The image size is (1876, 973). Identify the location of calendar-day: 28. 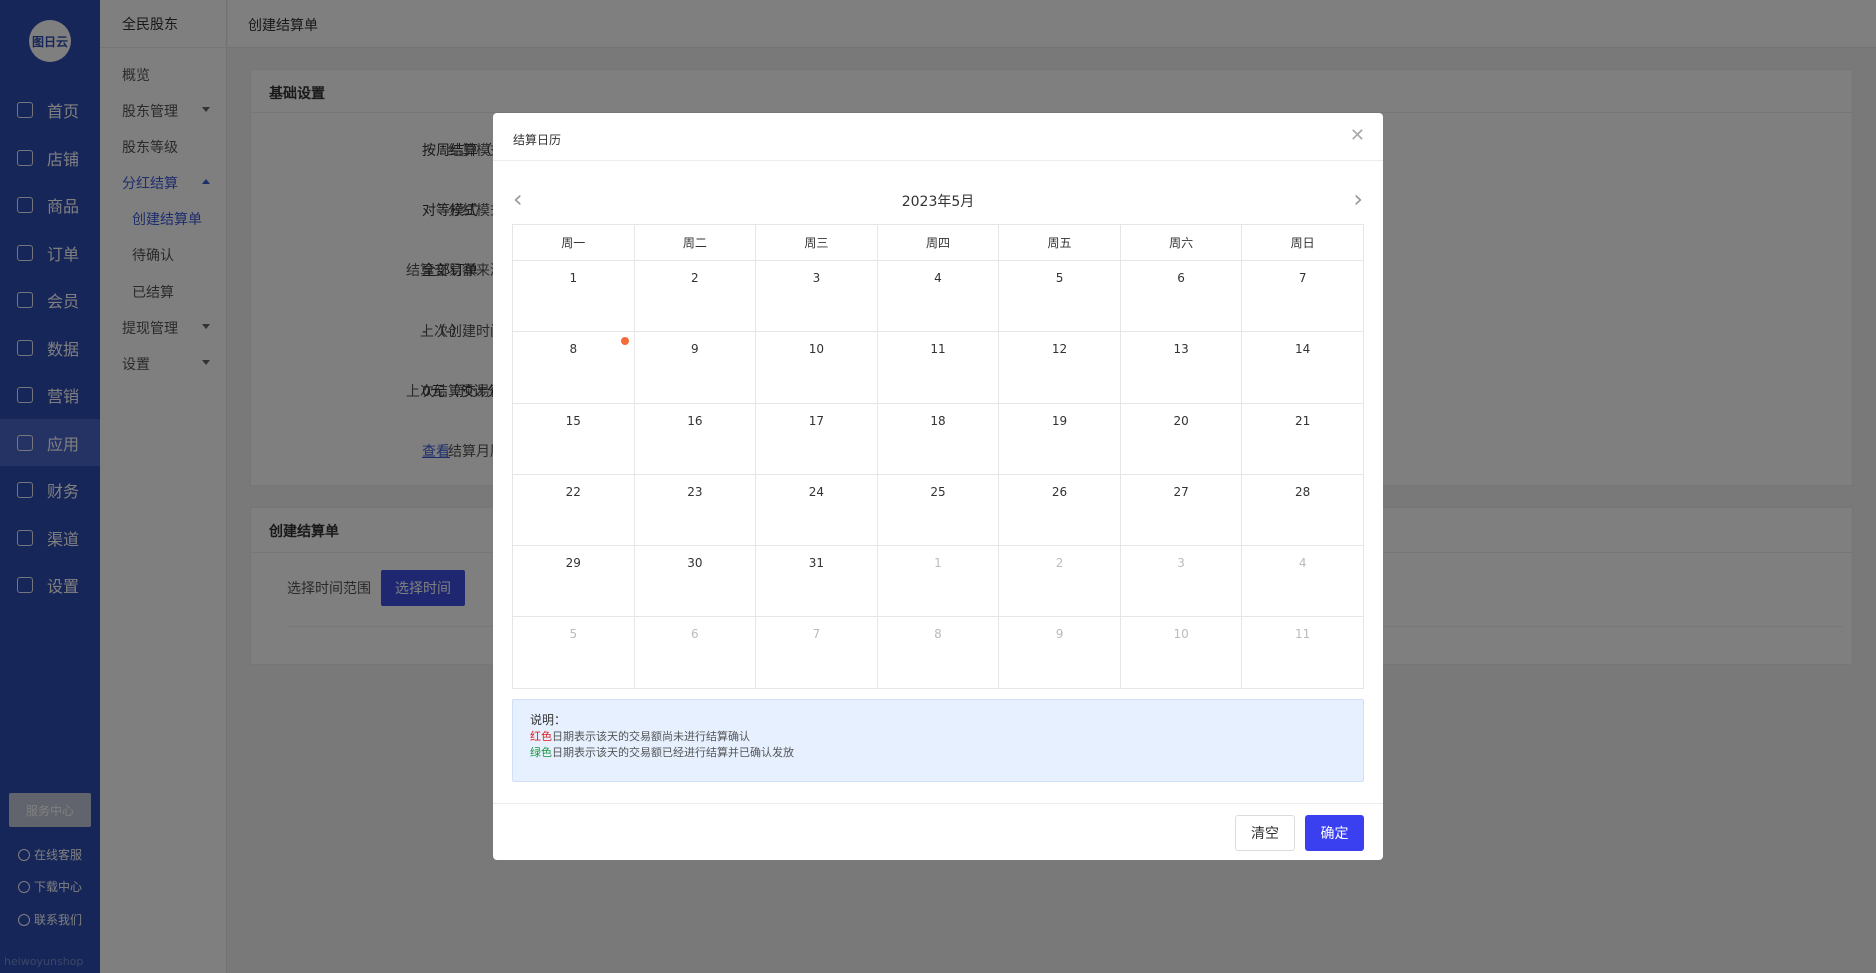
(1302, 510).